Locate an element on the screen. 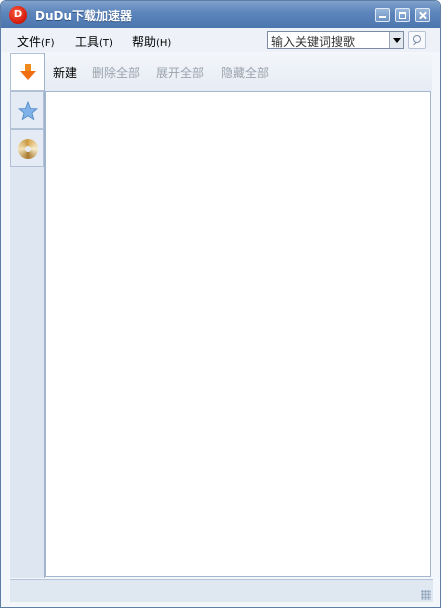 The image size is (441, 608). search-input: 输入关键词搜歌 is located at coordinates (335, 40).